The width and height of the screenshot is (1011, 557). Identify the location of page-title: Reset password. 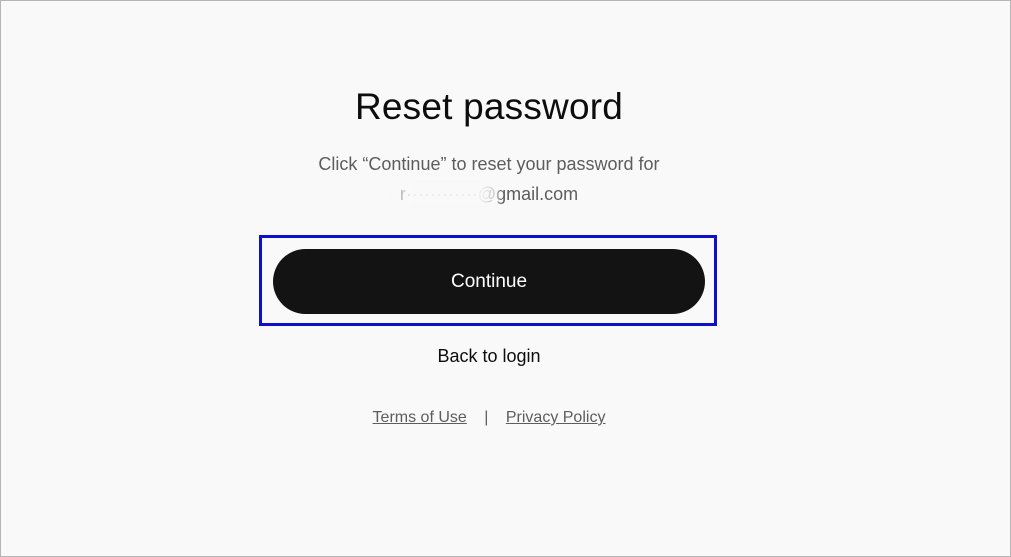
(489, 106).